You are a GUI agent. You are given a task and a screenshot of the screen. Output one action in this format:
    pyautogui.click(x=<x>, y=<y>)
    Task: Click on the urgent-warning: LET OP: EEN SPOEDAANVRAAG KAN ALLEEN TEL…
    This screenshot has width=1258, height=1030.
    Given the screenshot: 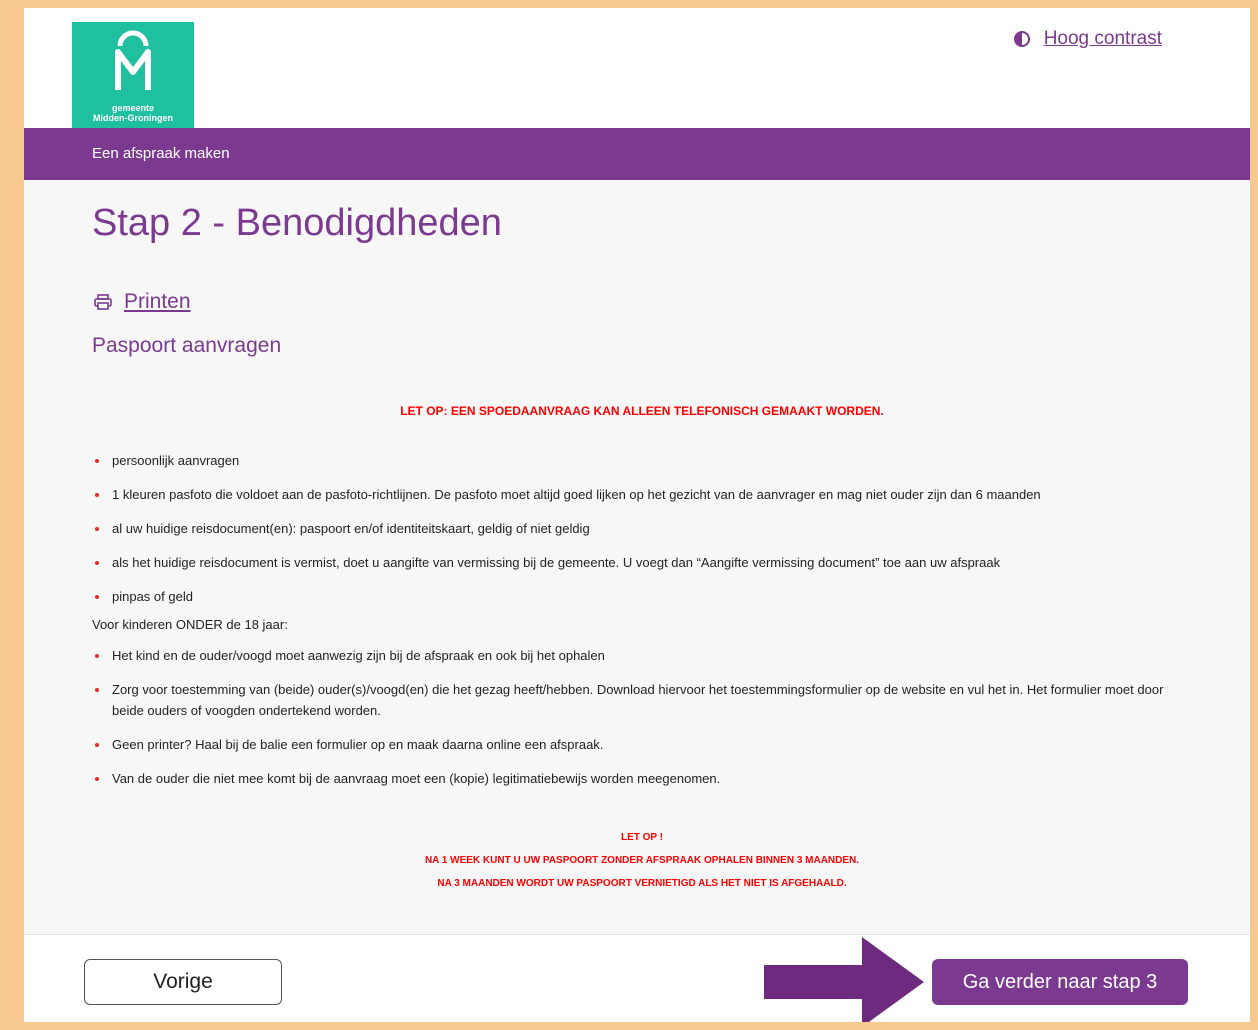 What is the action you would take?
    pyautogui.click(x=642, y=411)
    